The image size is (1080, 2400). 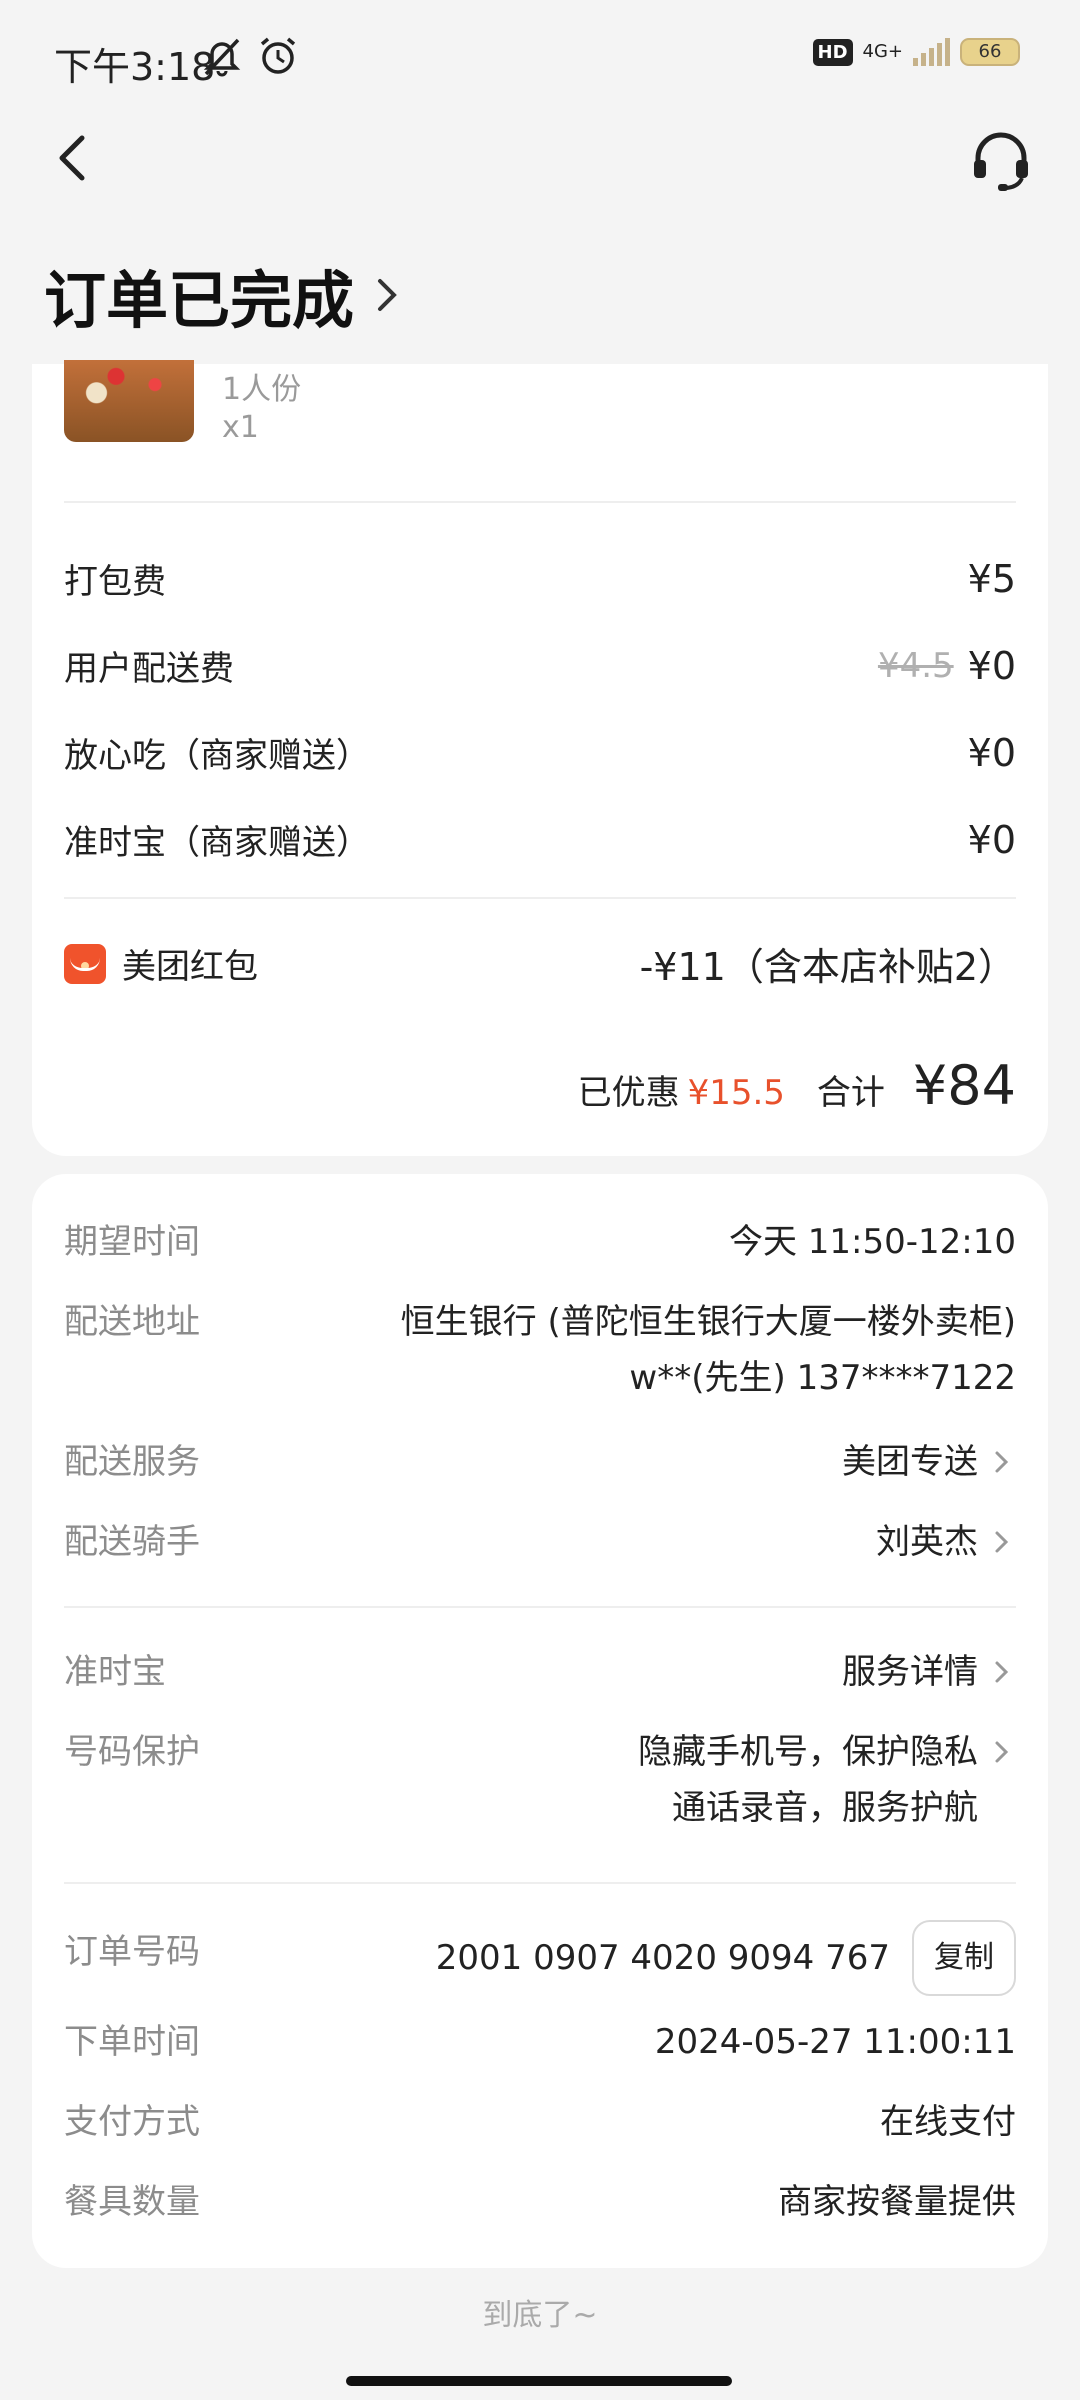 I want to click on info-row-rider: 配送骑手 刘英杰, so click(x=540, y=1542).